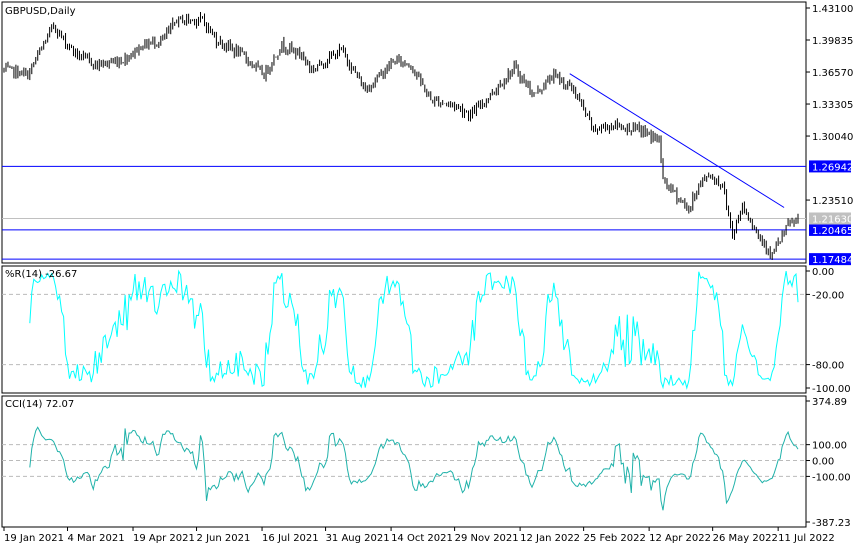 Image resolution: width=860 pixels, height=550 pixels. I want to click on date-label: 19 Apr 2021, so click(164, 538).